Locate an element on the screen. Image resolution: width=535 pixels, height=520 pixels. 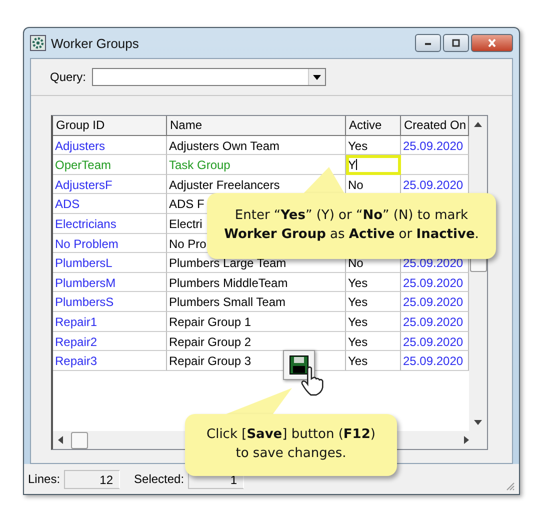
table-cell: AdjustersF is located at coordinates (110, 184).